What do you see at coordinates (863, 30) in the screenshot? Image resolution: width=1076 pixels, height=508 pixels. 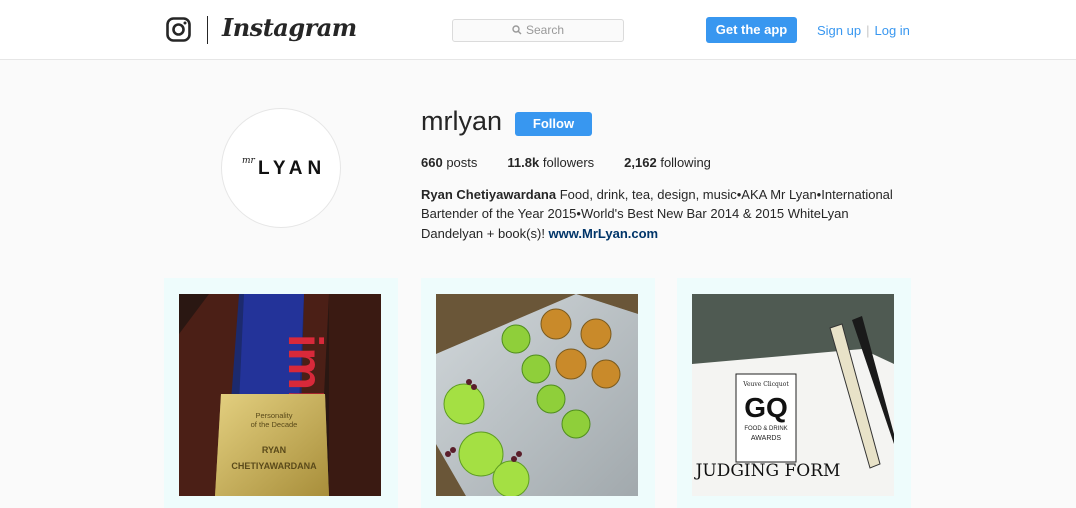 I see `auth-links: Sign up | Log in` at bounding box center [863, 30].